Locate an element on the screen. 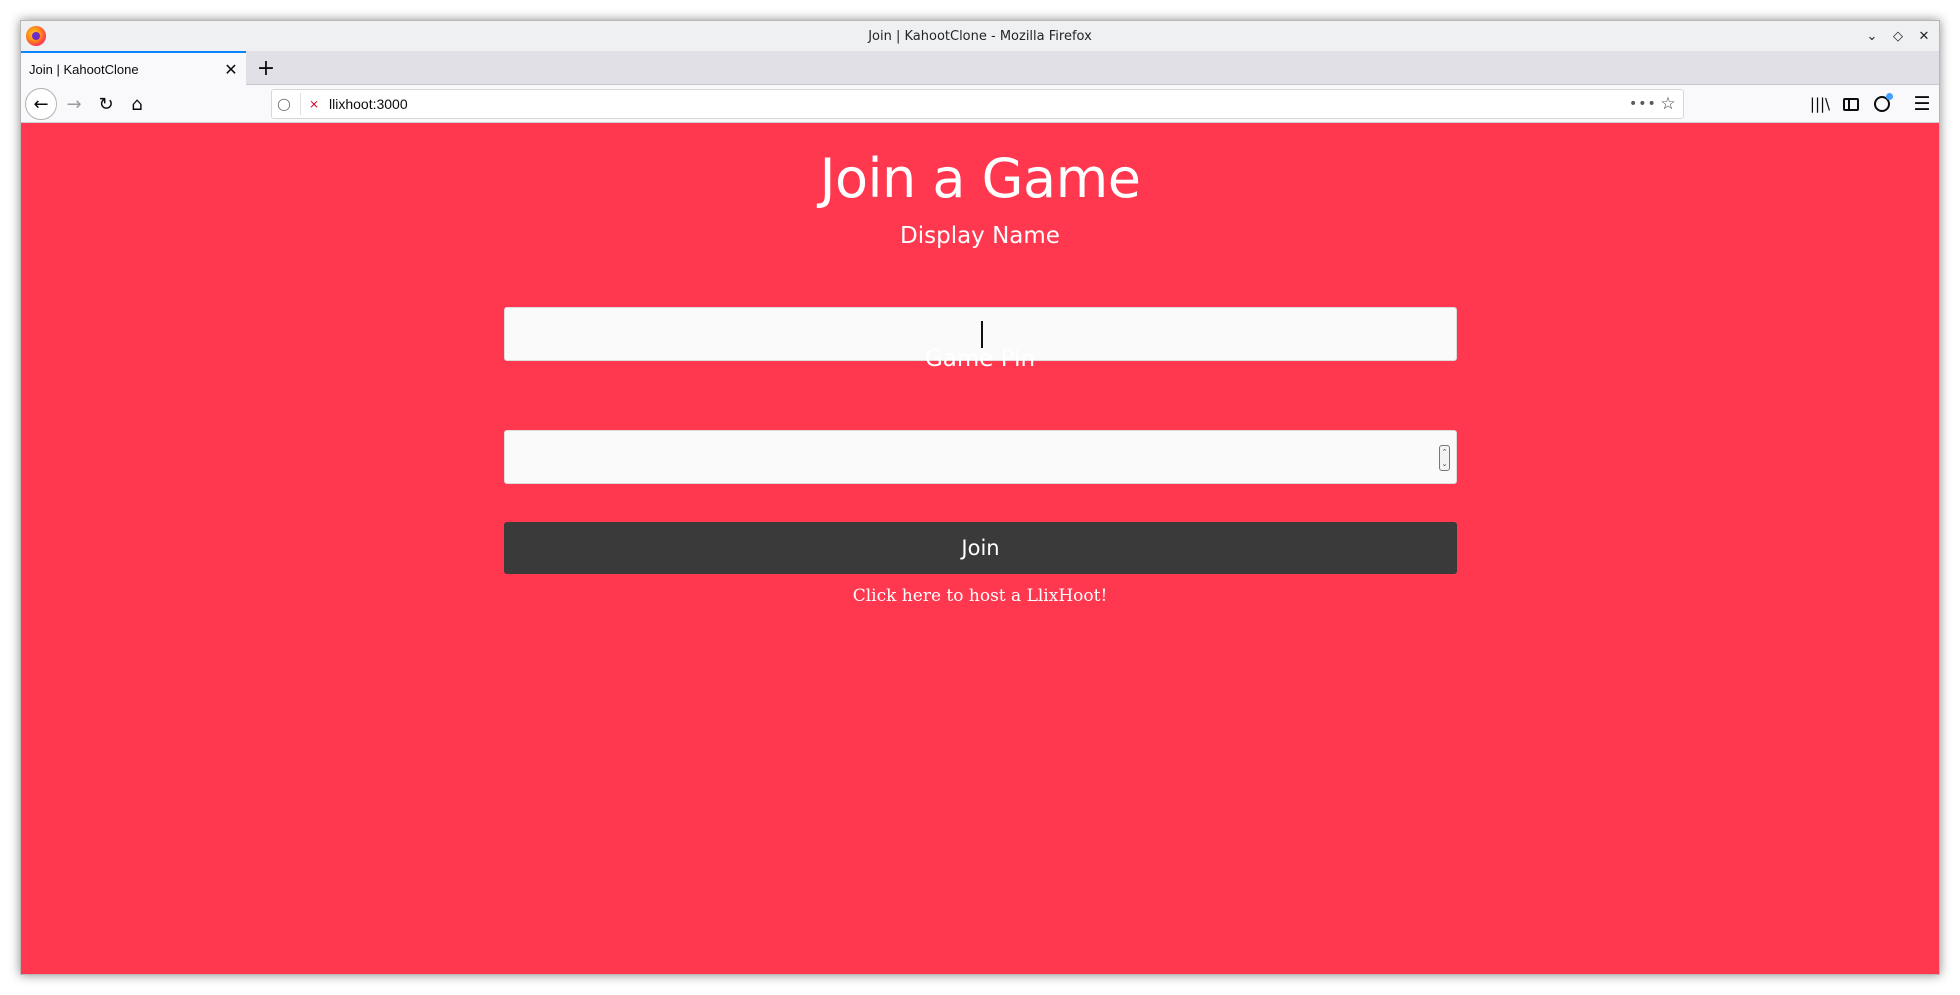 The width and height of the screenshot is (1960, 995). url-separator is located at coordinates (300, 104).